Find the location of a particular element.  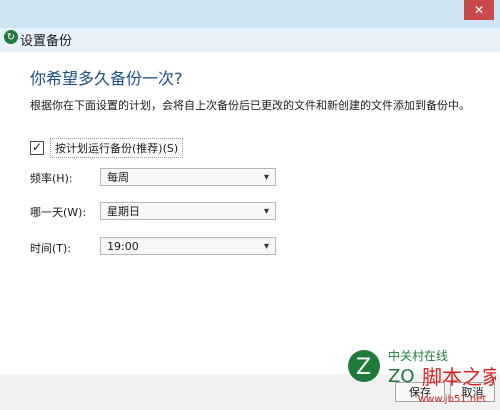

day-label: 哪一天(W): is located at coordinates (58, 212).